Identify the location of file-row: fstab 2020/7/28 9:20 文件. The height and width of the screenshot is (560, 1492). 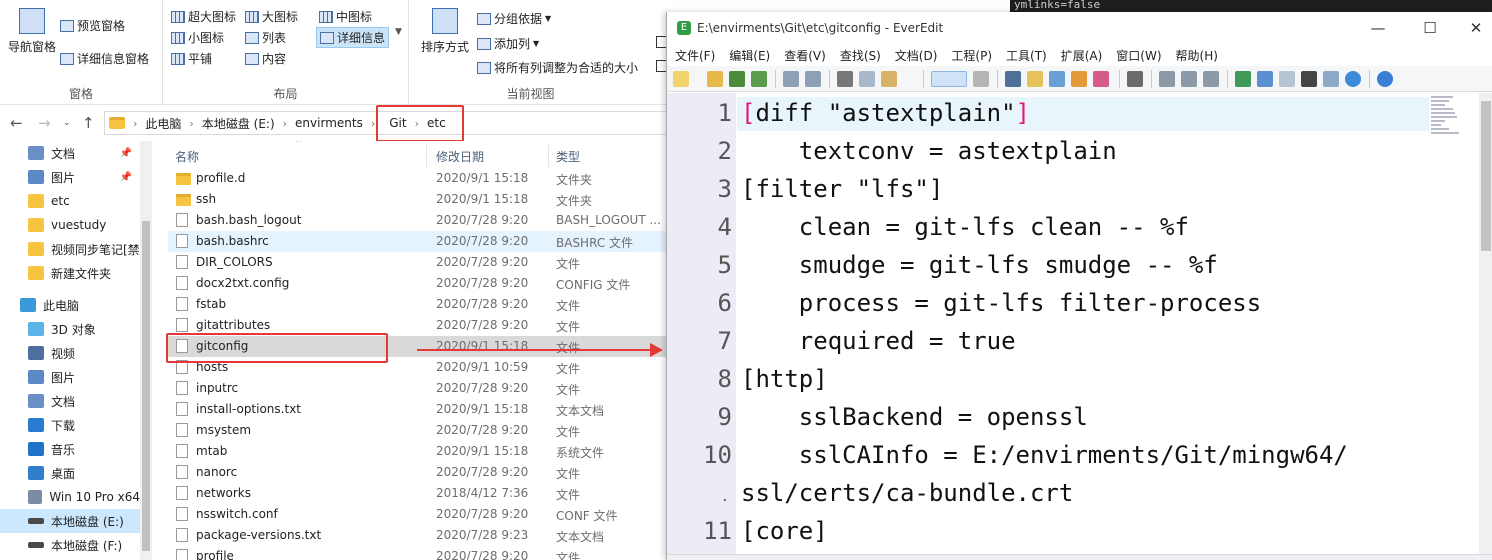
(419, 304).